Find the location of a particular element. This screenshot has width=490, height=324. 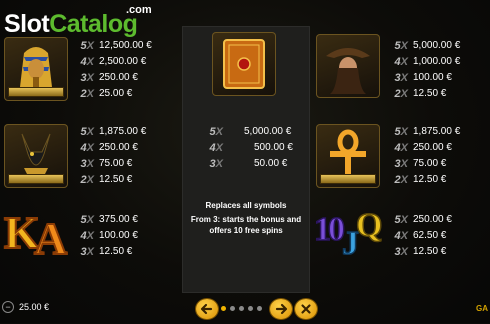

previous-page-button is located at coordinates (207, 309).